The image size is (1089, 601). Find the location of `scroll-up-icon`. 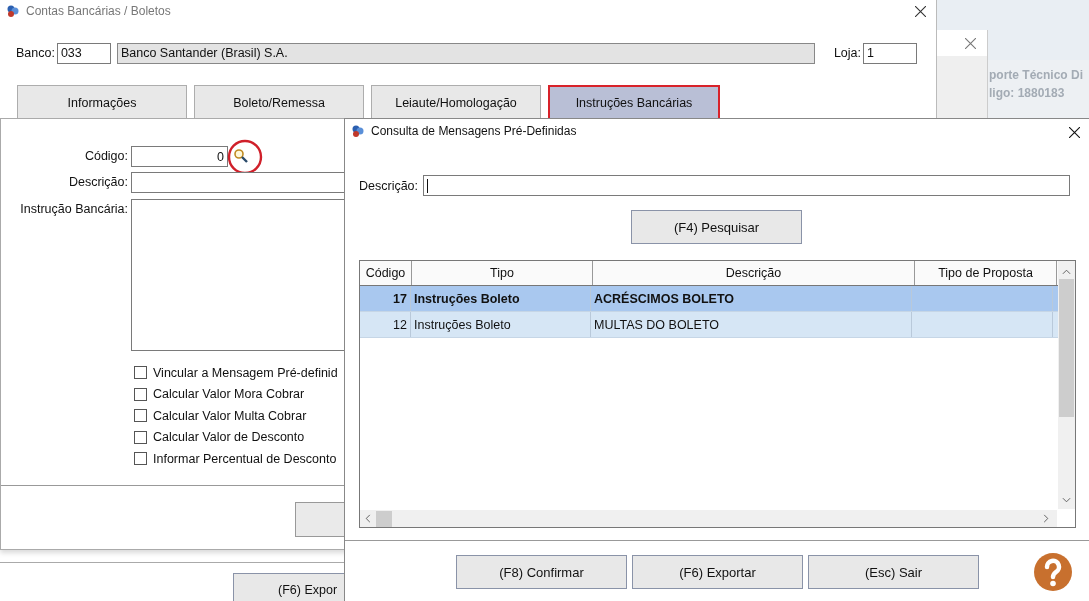

scroll-up-icon is located at coordinates (1066, 272).